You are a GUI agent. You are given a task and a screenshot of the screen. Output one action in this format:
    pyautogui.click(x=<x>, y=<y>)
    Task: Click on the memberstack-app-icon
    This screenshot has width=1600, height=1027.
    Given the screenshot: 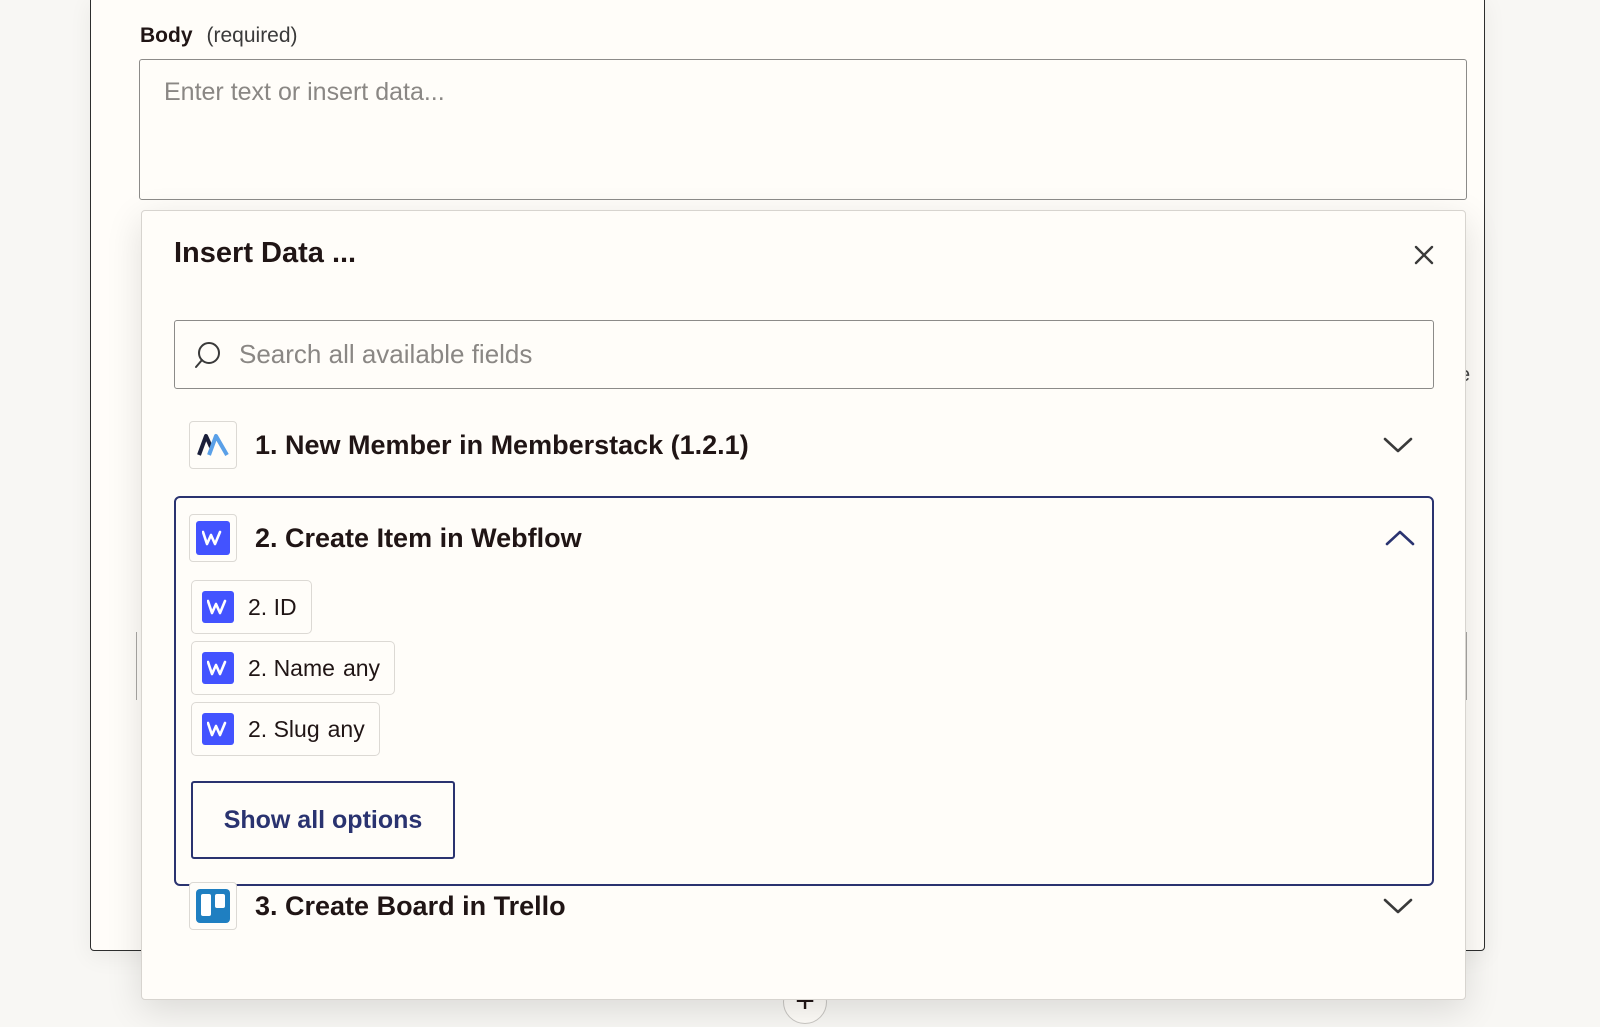 What is the action you would take?
    pyautogui.click(x=213, y=445)
    